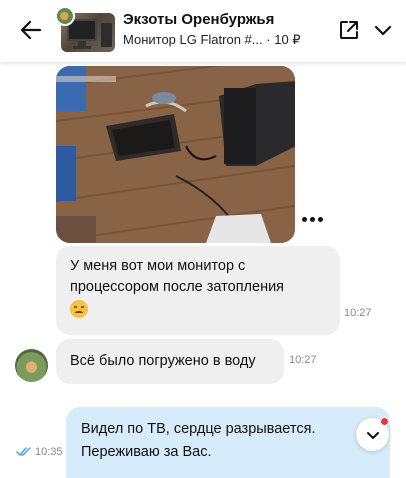 The width and height of the screenshot is (406, 478). I want to click on sad-face-emoji-icon, so click(79, 309).